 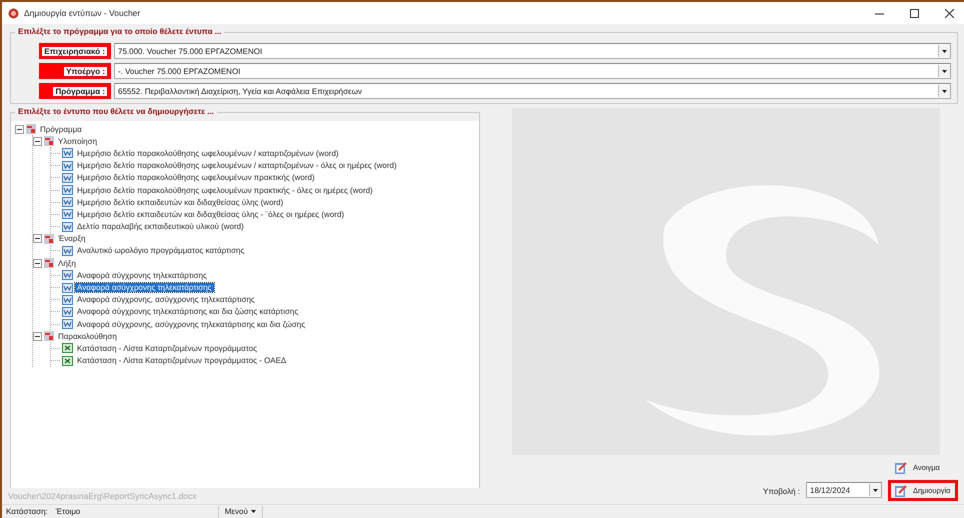 What do you see at coordinates (67, 263) in the screenshot?
I see `tree-item: Λήξη` at bounding box center [67, 263].